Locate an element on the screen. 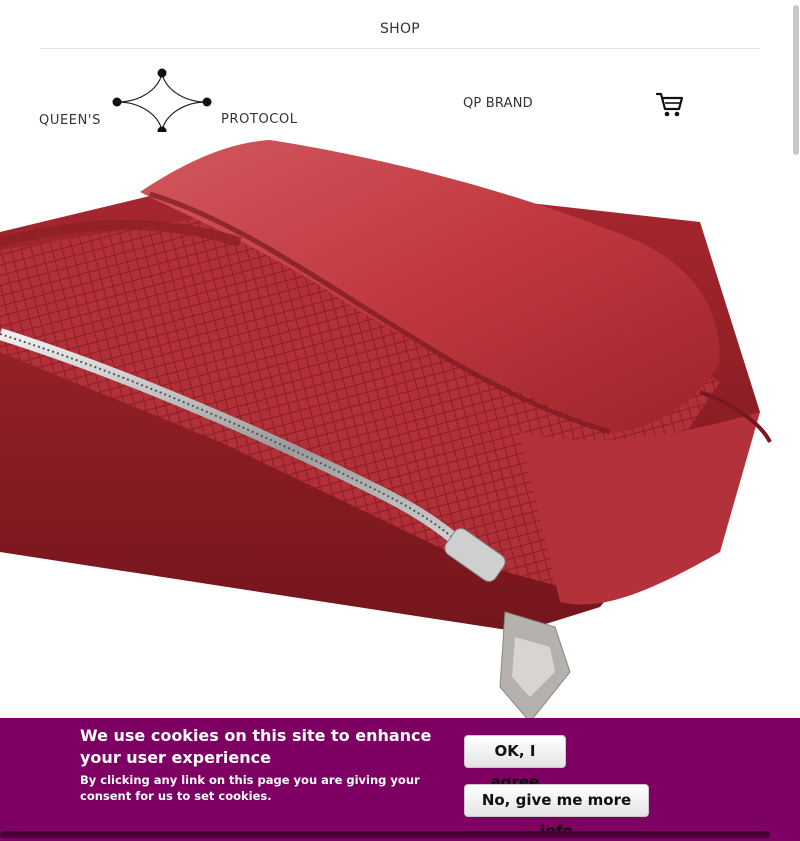 This screenshot has height=841, width=800. horizontal-scrollbar is located at coordinates (385, 834).